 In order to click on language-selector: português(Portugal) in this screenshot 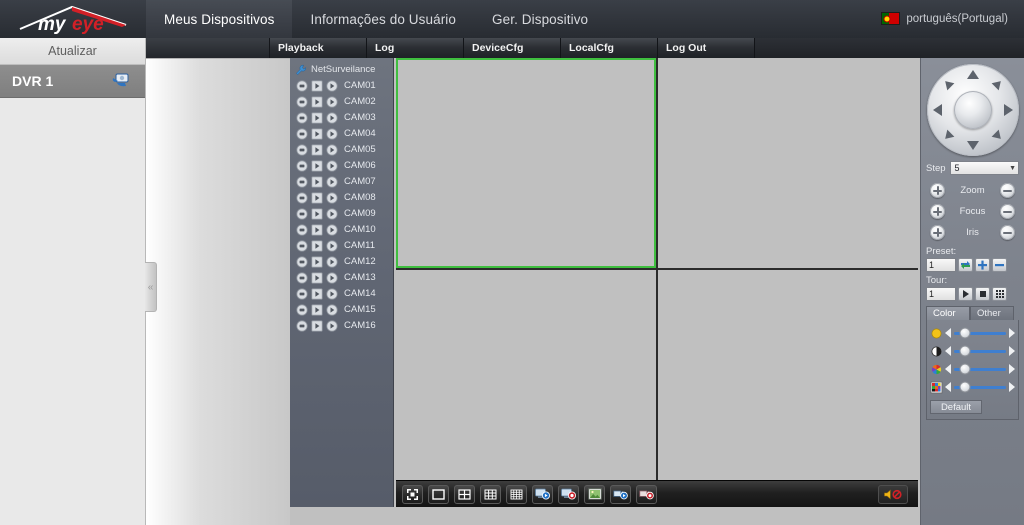, I will do `click(944, 18)`.